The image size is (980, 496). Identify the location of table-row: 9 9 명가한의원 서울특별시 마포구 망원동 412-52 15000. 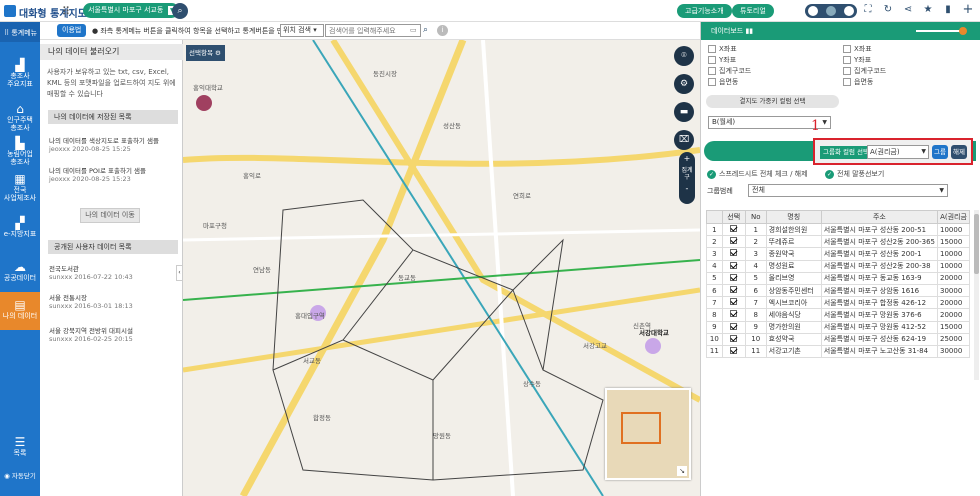
(838, 327).